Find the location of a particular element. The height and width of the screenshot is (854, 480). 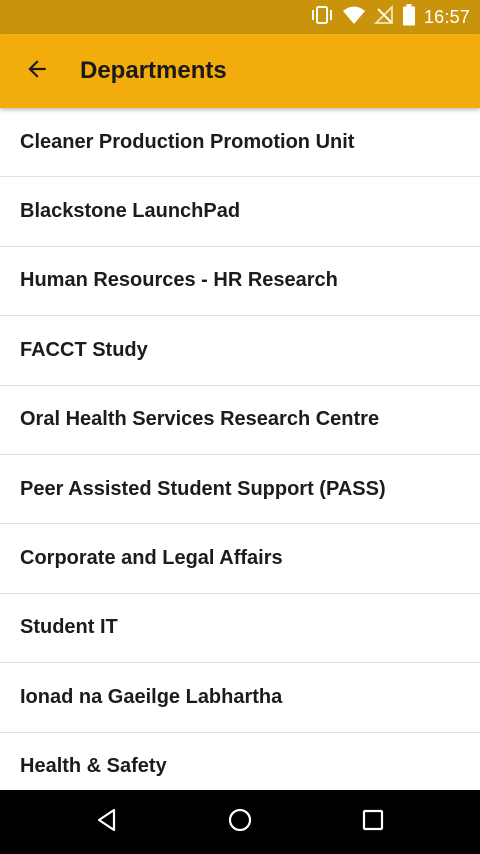

list-item-label: Oral Health Services Research Centre is located at coordinates (200, 419).